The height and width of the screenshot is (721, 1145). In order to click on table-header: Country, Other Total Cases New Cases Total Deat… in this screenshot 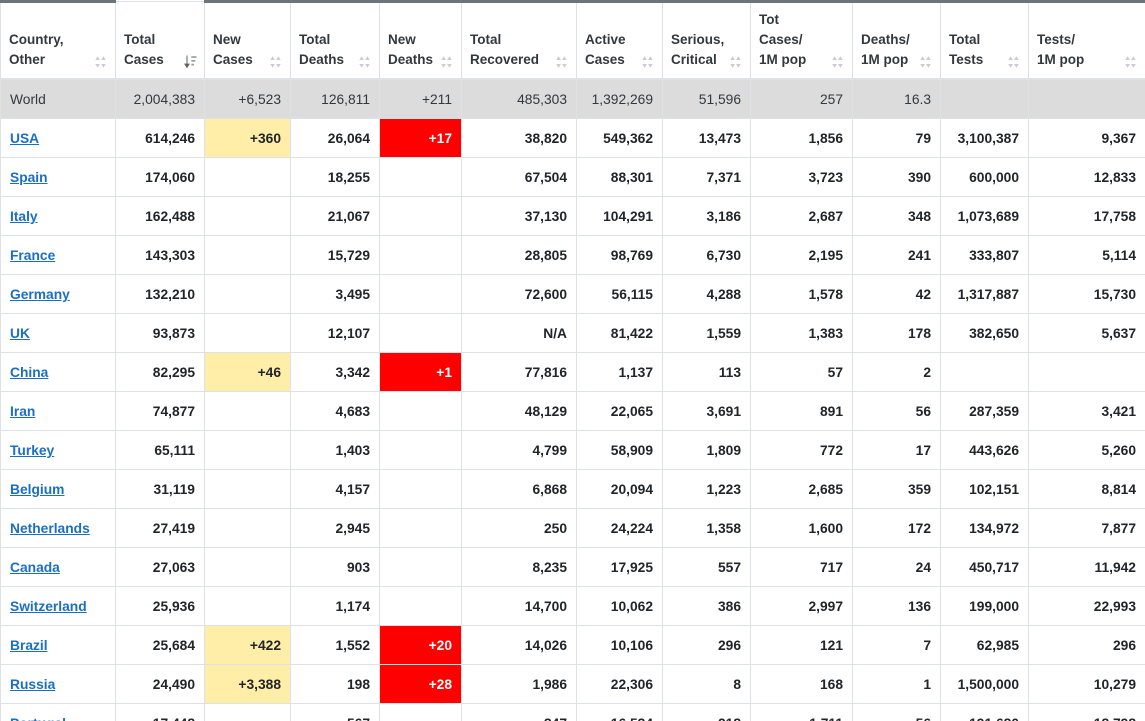, I will do `click(572, 40)`.